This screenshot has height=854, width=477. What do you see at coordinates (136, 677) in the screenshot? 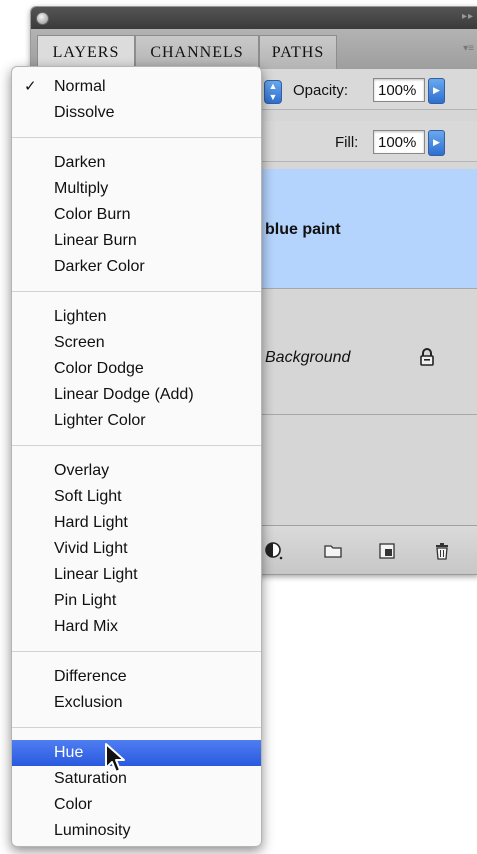
I see `menu-item-difference: Difference` at bounding box center [136, 677].